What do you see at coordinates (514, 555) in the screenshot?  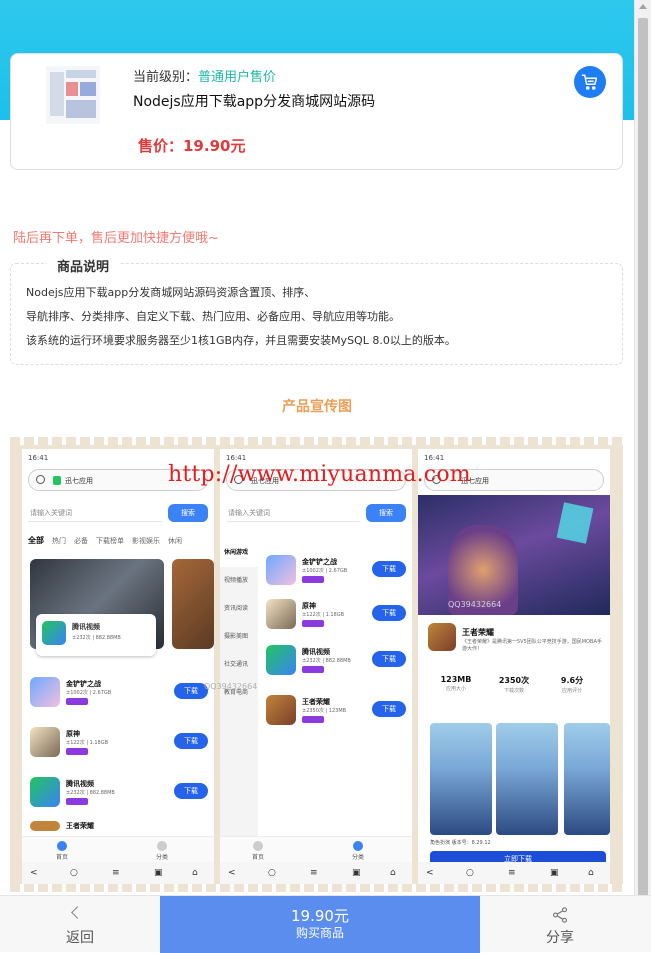 I see `game-hero-image` at bounding box center [514, 555].